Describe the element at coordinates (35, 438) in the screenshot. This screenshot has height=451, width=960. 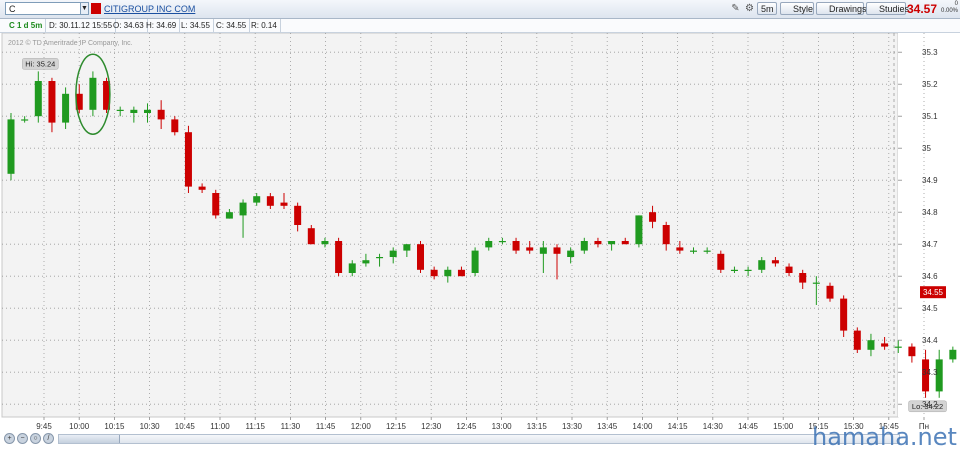
I see `zoom-reset-icon: ○` at that location.